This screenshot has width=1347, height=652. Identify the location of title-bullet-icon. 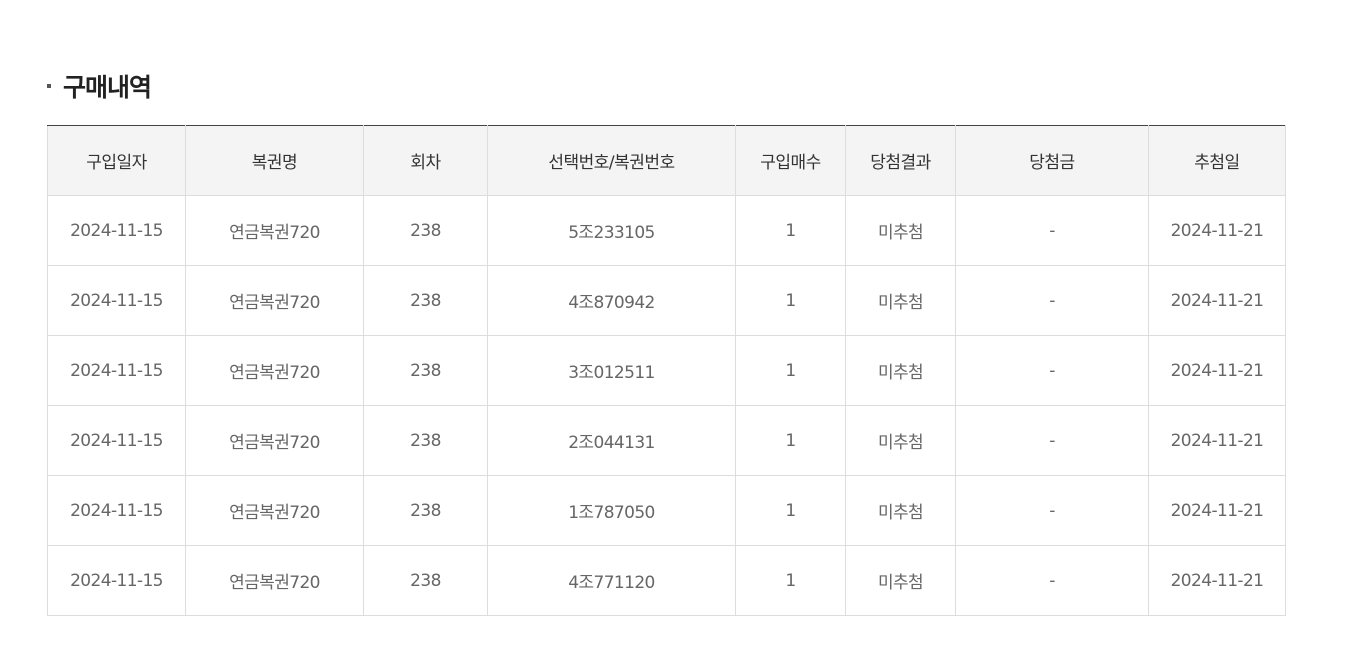
(49, 86).